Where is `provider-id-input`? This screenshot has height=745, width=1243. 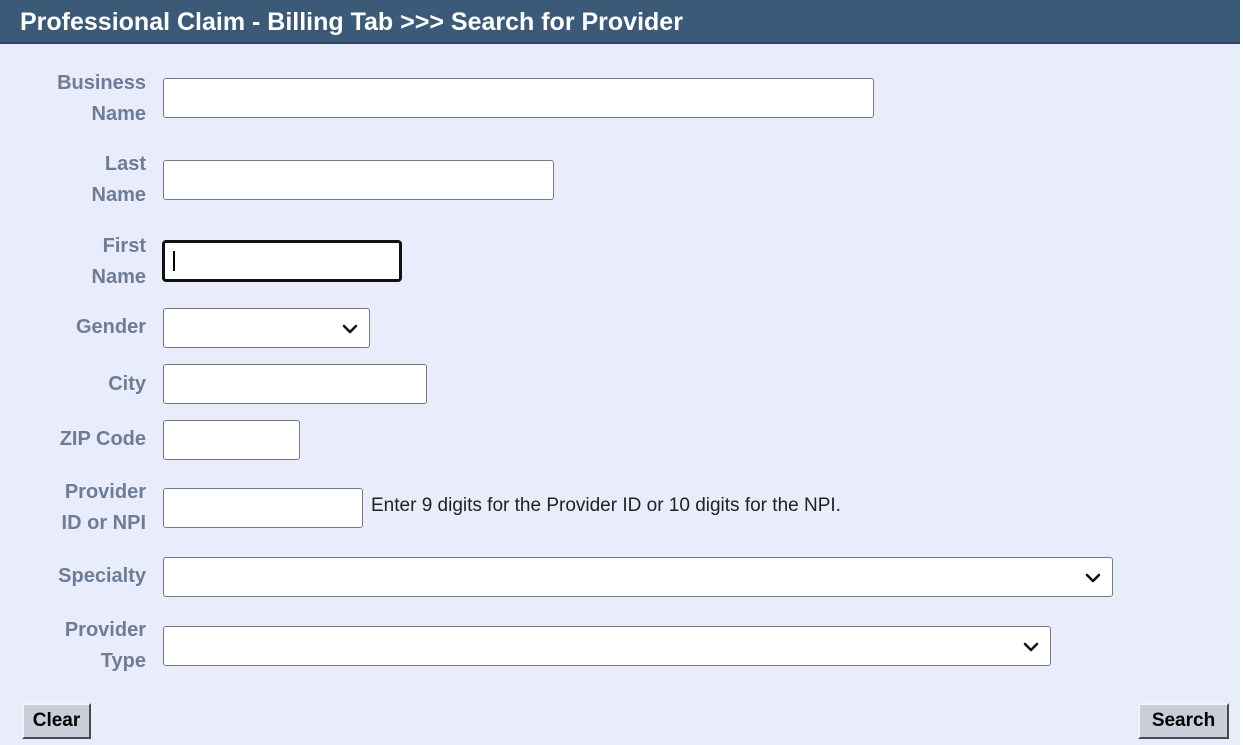 provider-id-input is located at coordinates (263, 508).